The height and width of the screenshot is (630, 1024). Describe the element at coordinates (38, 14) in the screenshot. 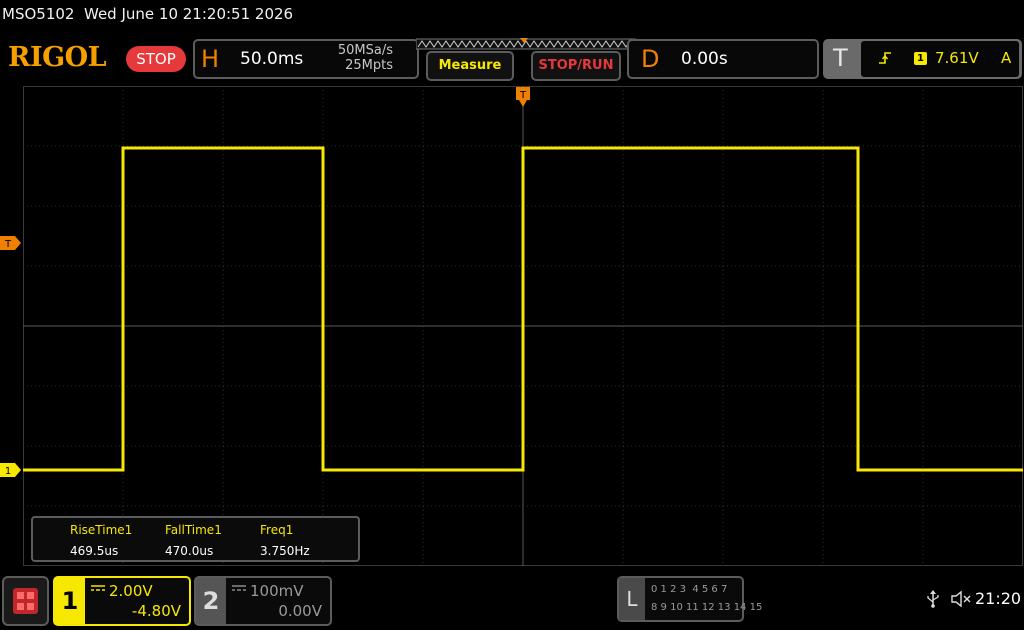

I see `model-name: MSO5102` at that location.